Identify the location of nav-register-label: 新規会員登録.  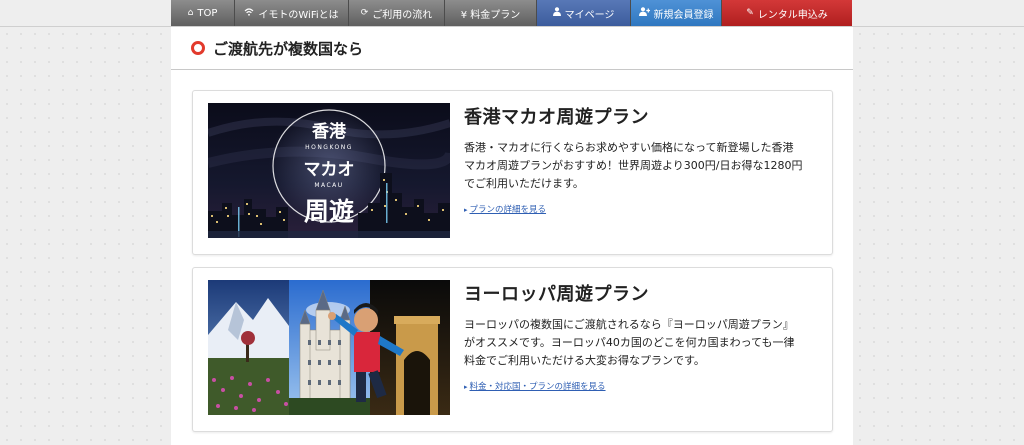
(683, 15).